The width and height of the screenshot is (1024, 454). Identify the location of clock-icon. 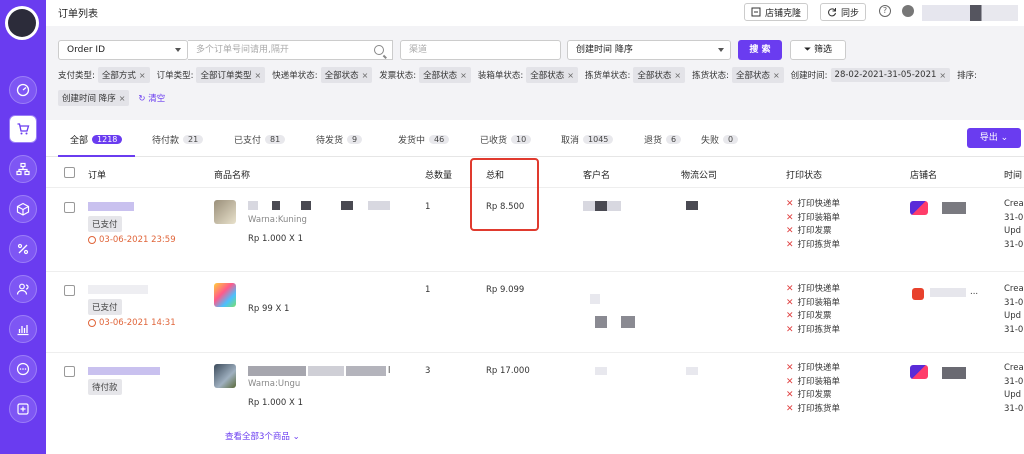
(92, 240).